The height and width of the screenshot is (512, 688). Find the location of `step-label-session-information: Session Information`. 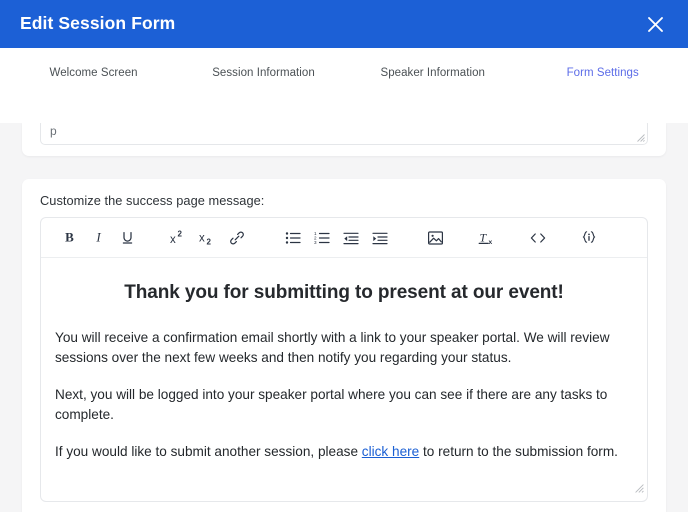

step-label-session-information: Session Information is located at coordinates (263, 73).